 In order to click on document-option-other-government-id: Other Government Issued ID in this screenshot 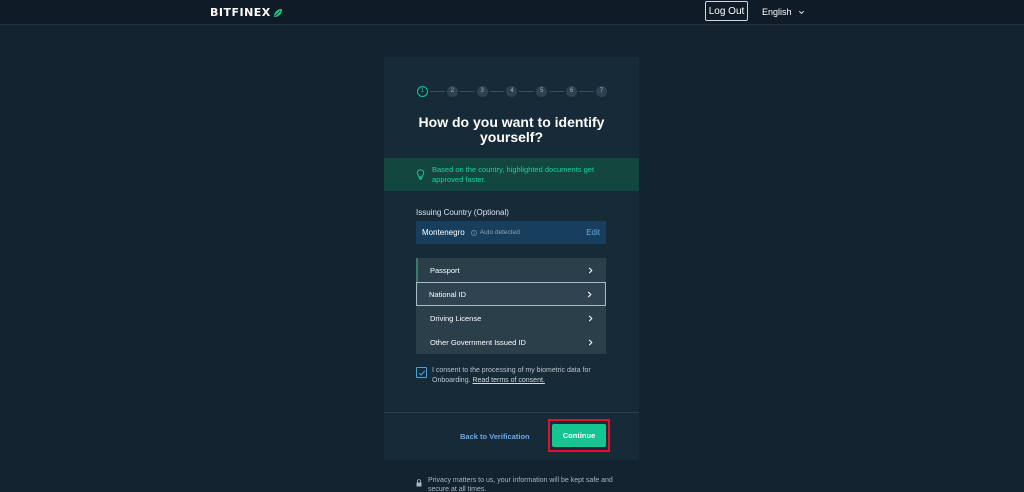, I will do `click(511, 342)`.